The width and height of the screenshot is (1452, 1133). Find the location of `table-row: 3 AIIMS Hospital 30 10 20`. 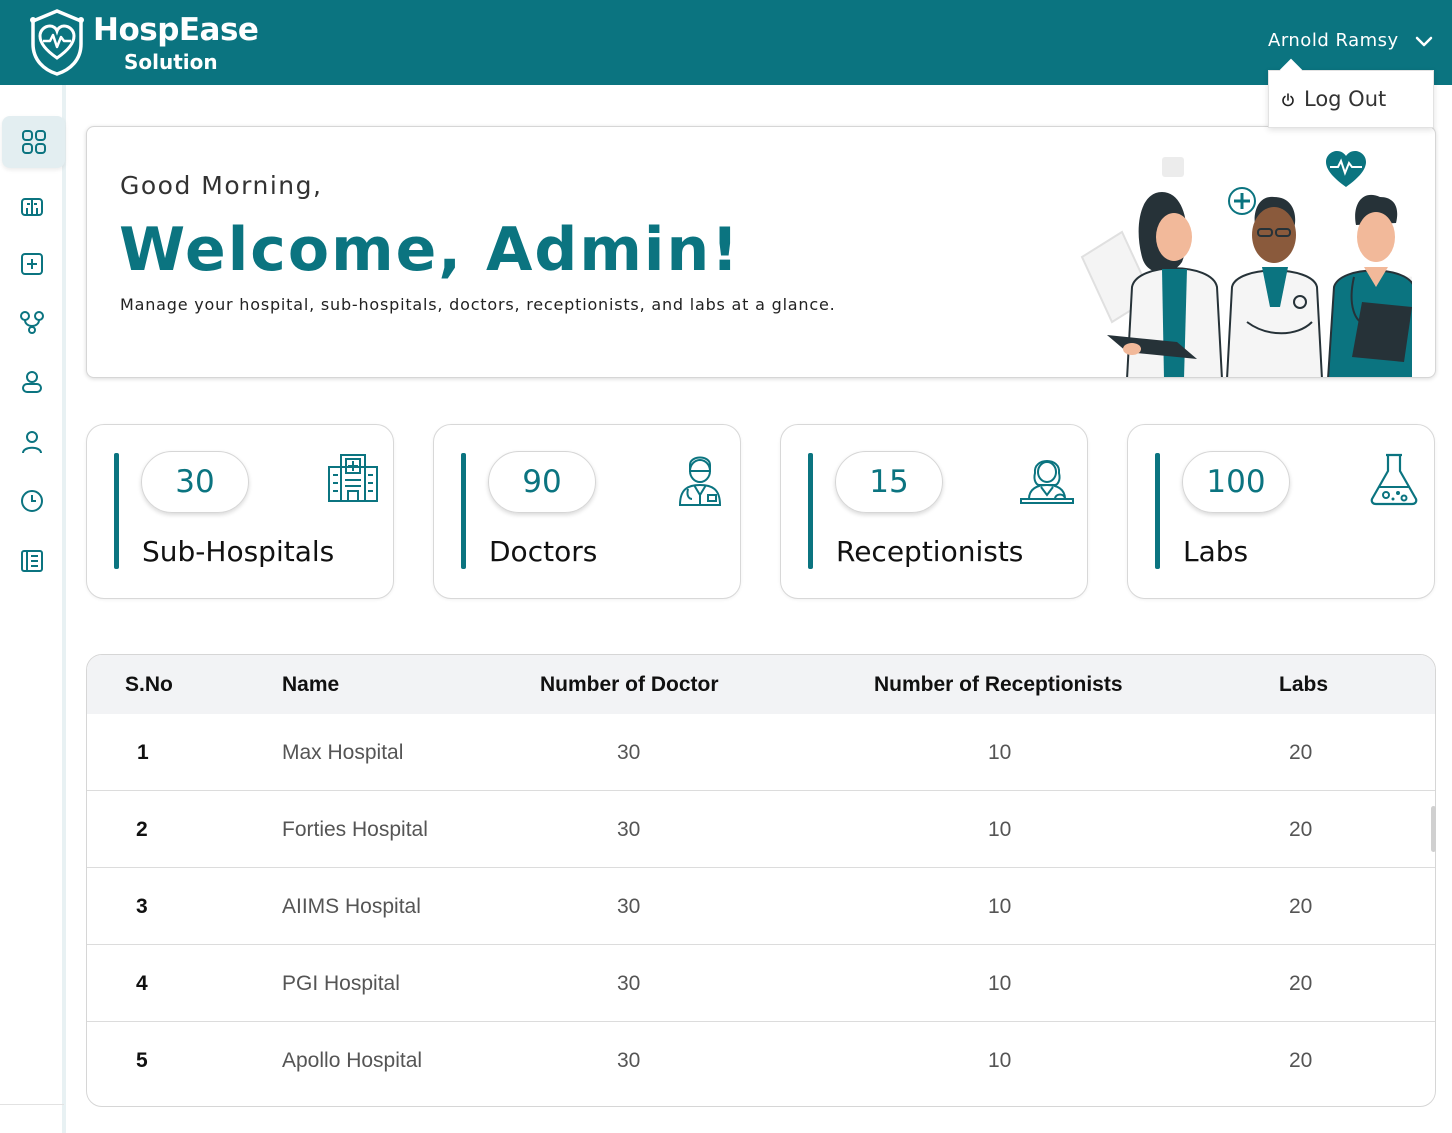

table-row: 3 AIIMS Hospital 30 10 20 is located at coordinates (761, 906).